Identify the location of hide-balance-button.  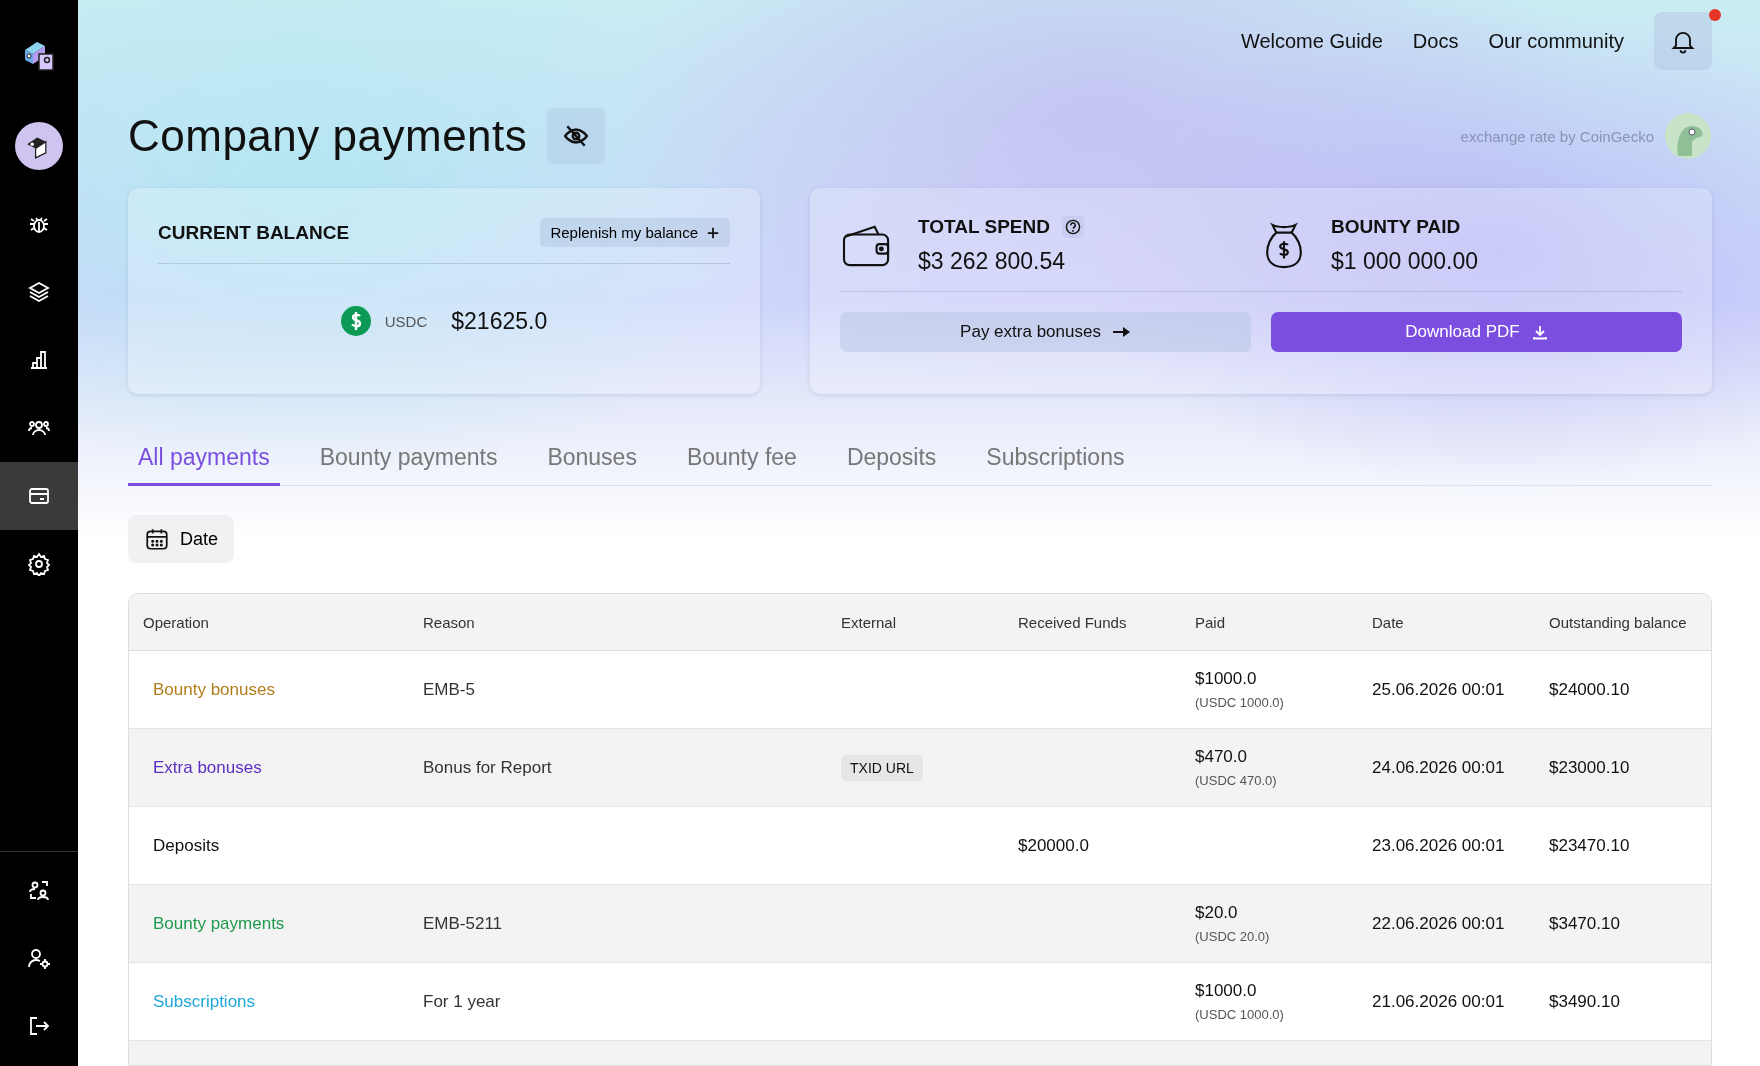
(576, 136).